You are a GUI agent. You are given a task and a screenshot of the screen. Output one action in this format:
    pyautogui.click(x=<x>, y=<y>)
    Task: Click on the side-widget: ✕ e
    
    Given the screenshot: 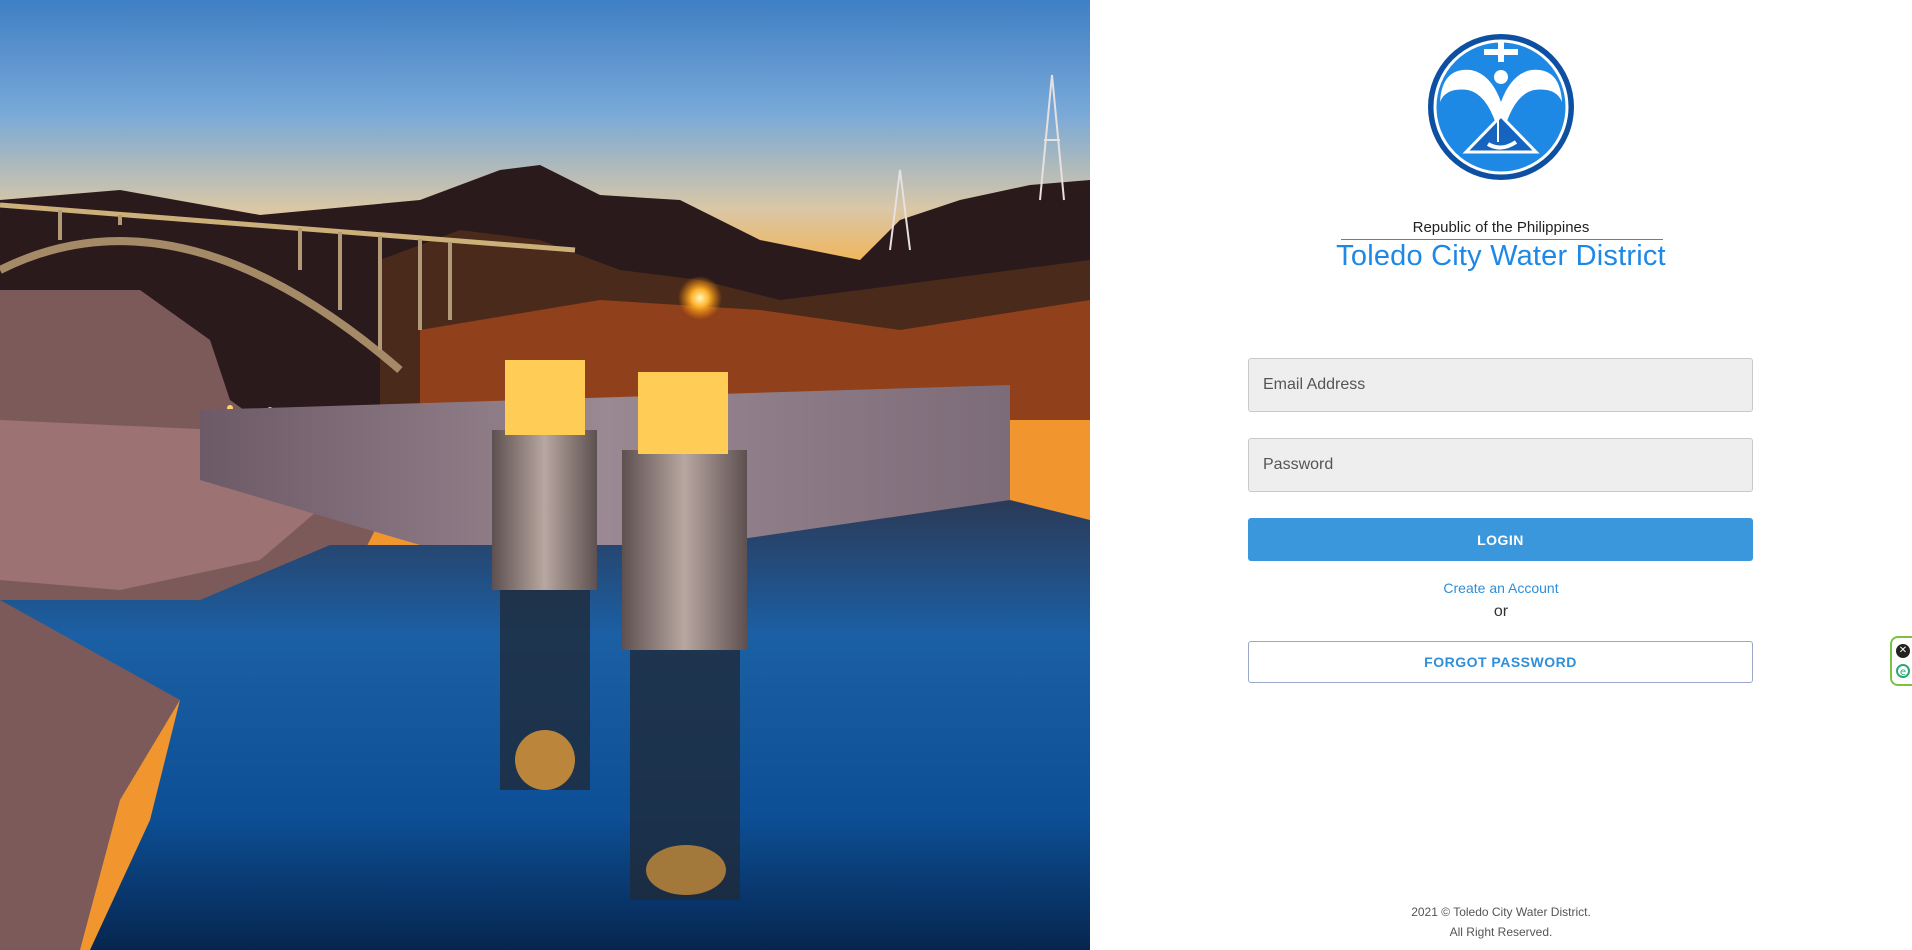 What is the action you would take?
    pyautogui.click(x=1901, y=661)
    